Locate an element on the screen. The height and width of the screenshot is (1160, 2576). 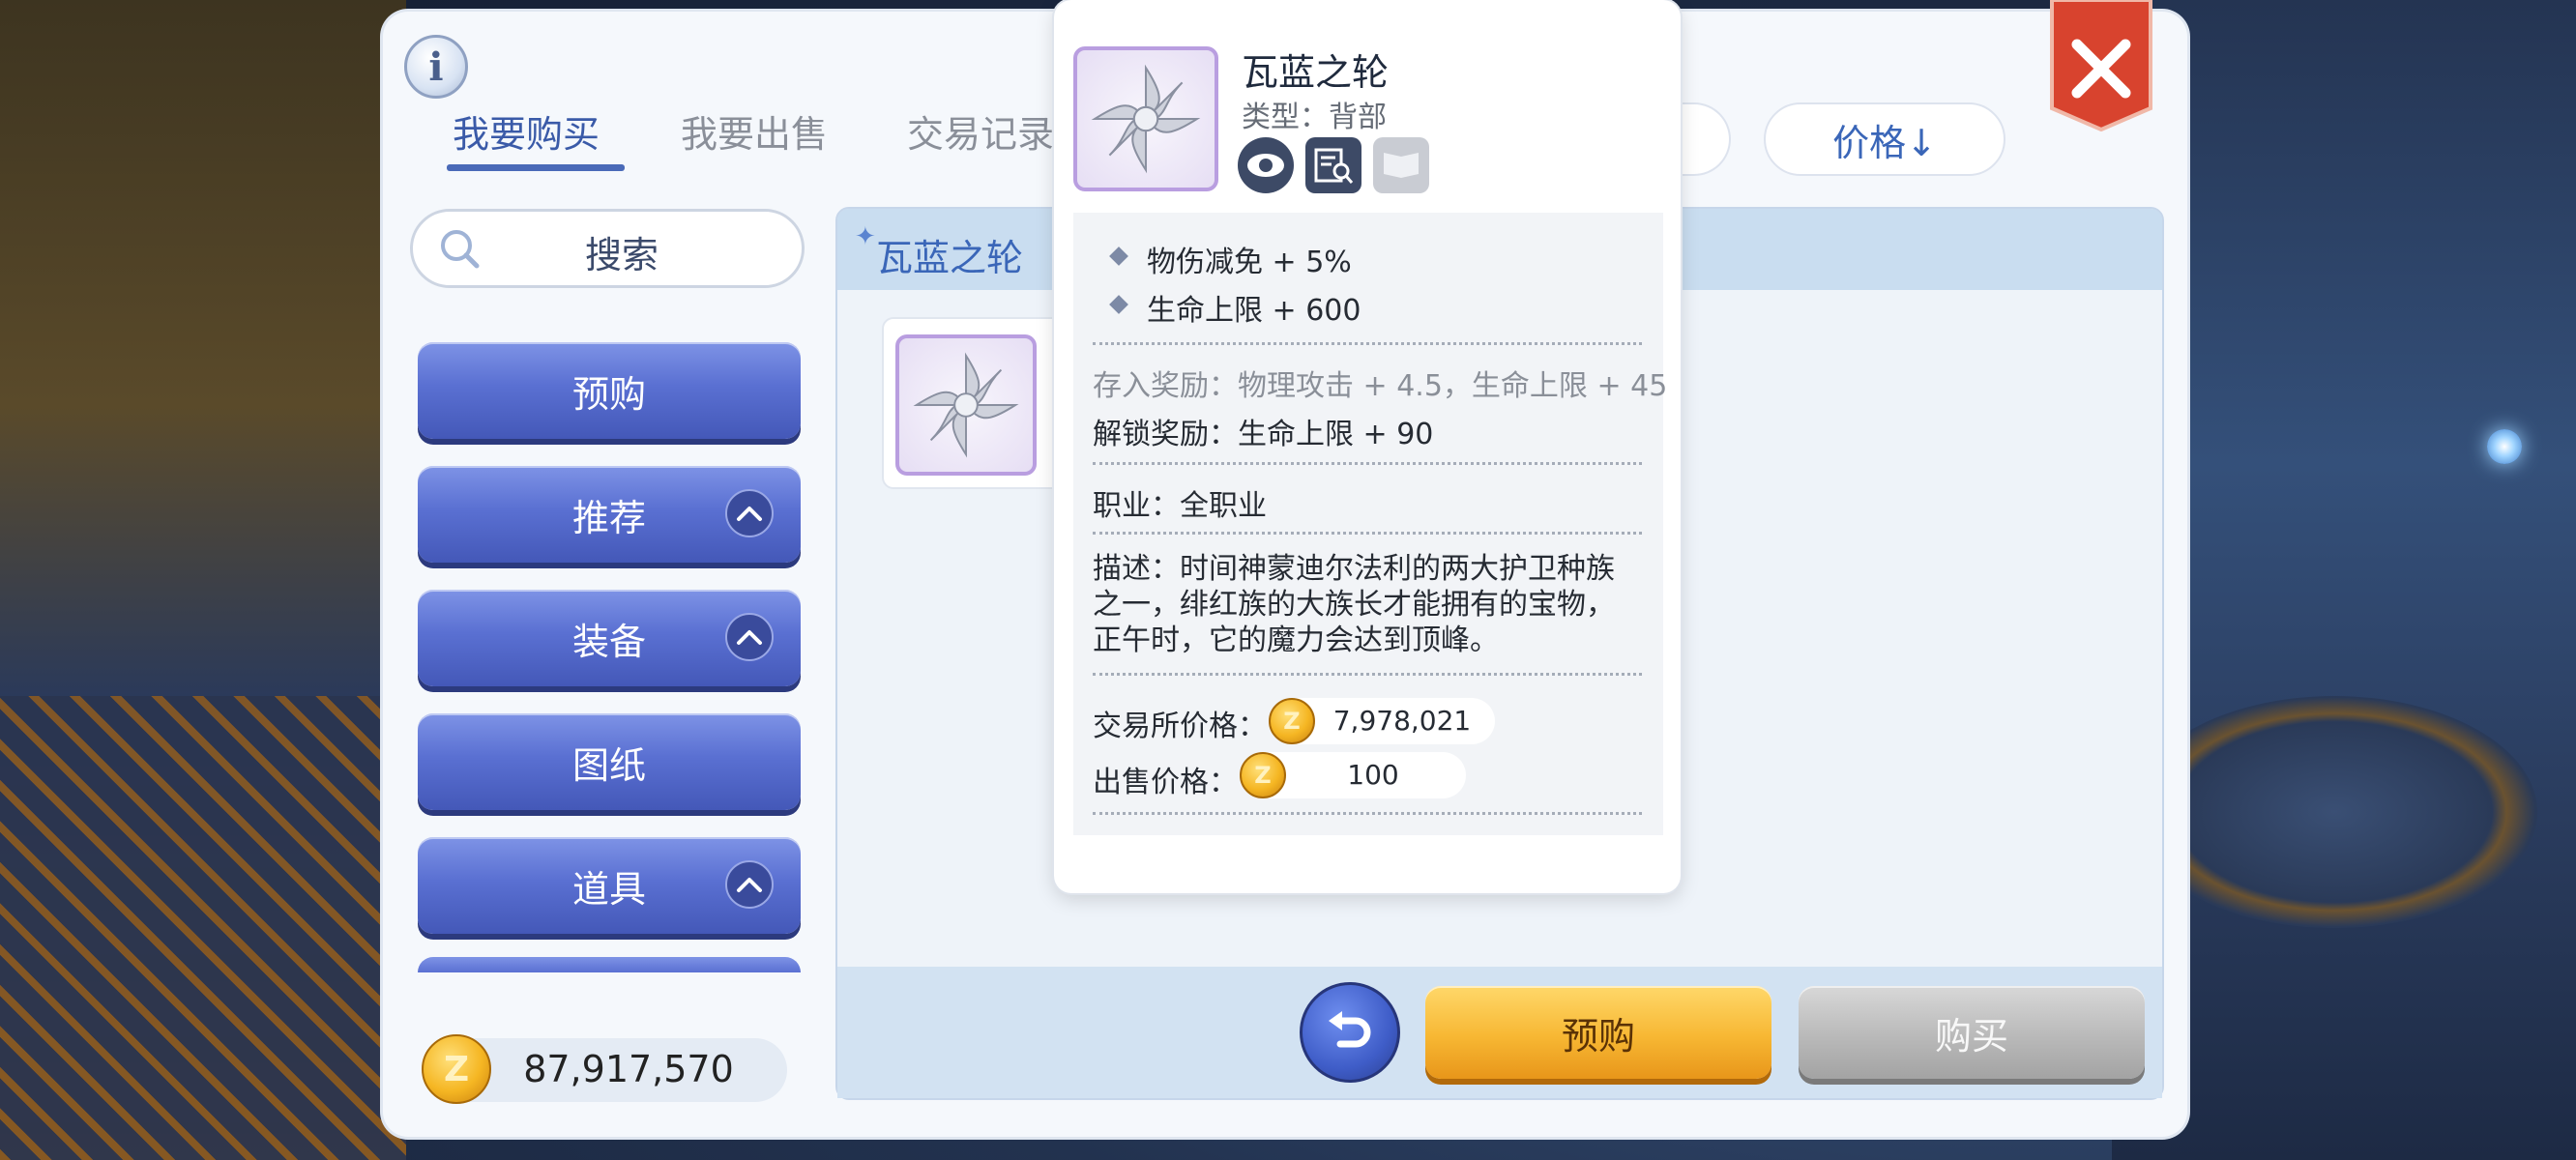
info-icon: i is located at coordinates (436, 67).